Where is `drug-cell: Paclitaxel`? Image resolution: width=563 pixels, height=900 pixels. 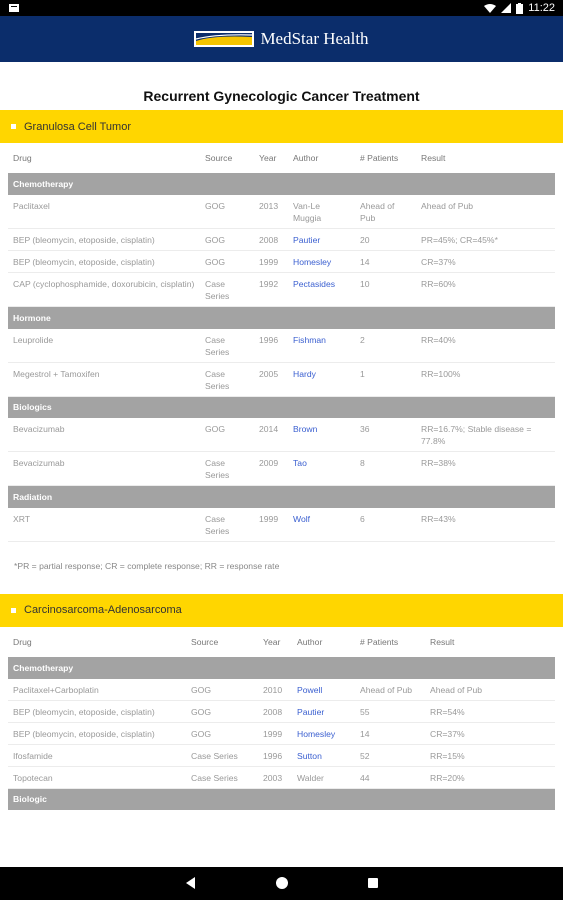 drug-cell: Paclitaxel is located at coordinates (104, 212).